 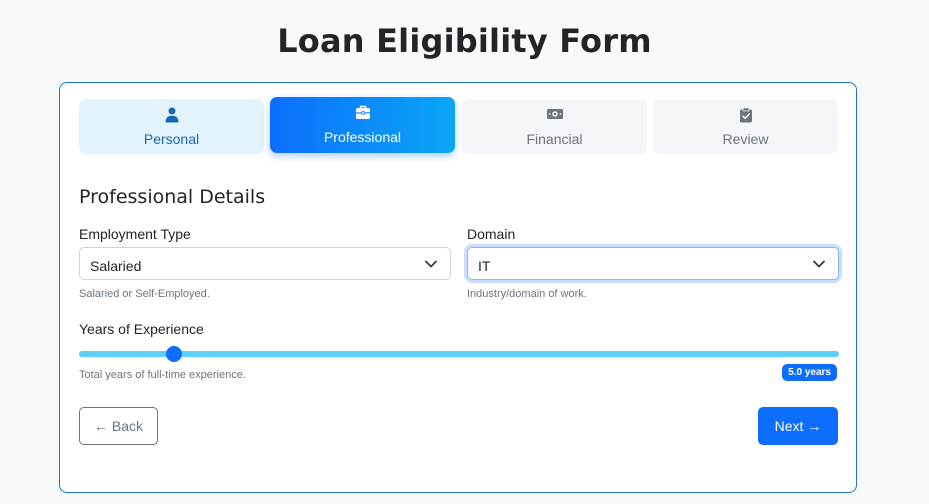 What do you see at coordinates (554, 126) in the screenshot?
I see `step-financial: Financial` at bounding box center [554, 126].